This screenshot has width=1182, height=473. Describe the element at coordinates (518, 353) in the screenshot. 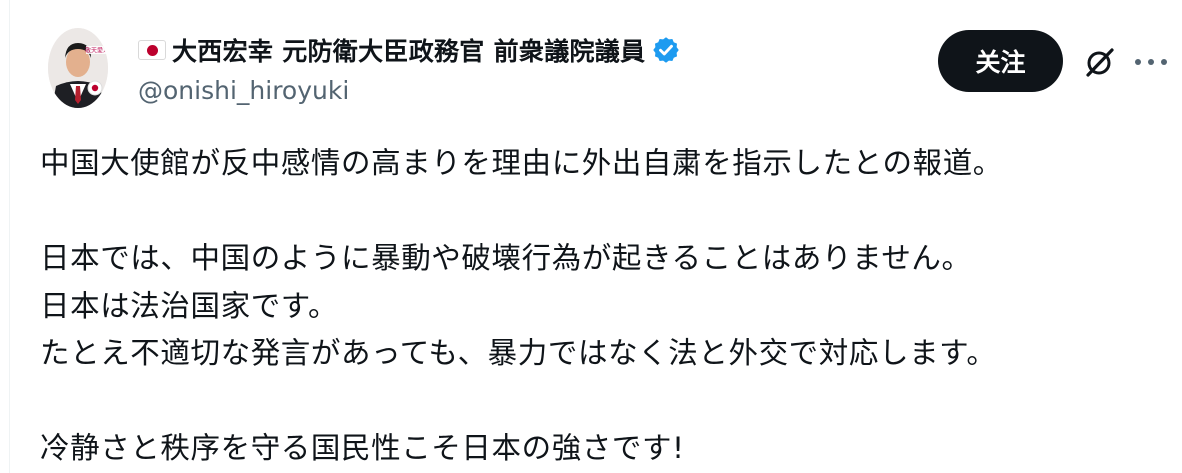

I see `post-text-line: たとえ不適切な発言があっても、暴力ではなく法と外交で対応します。` at that location.